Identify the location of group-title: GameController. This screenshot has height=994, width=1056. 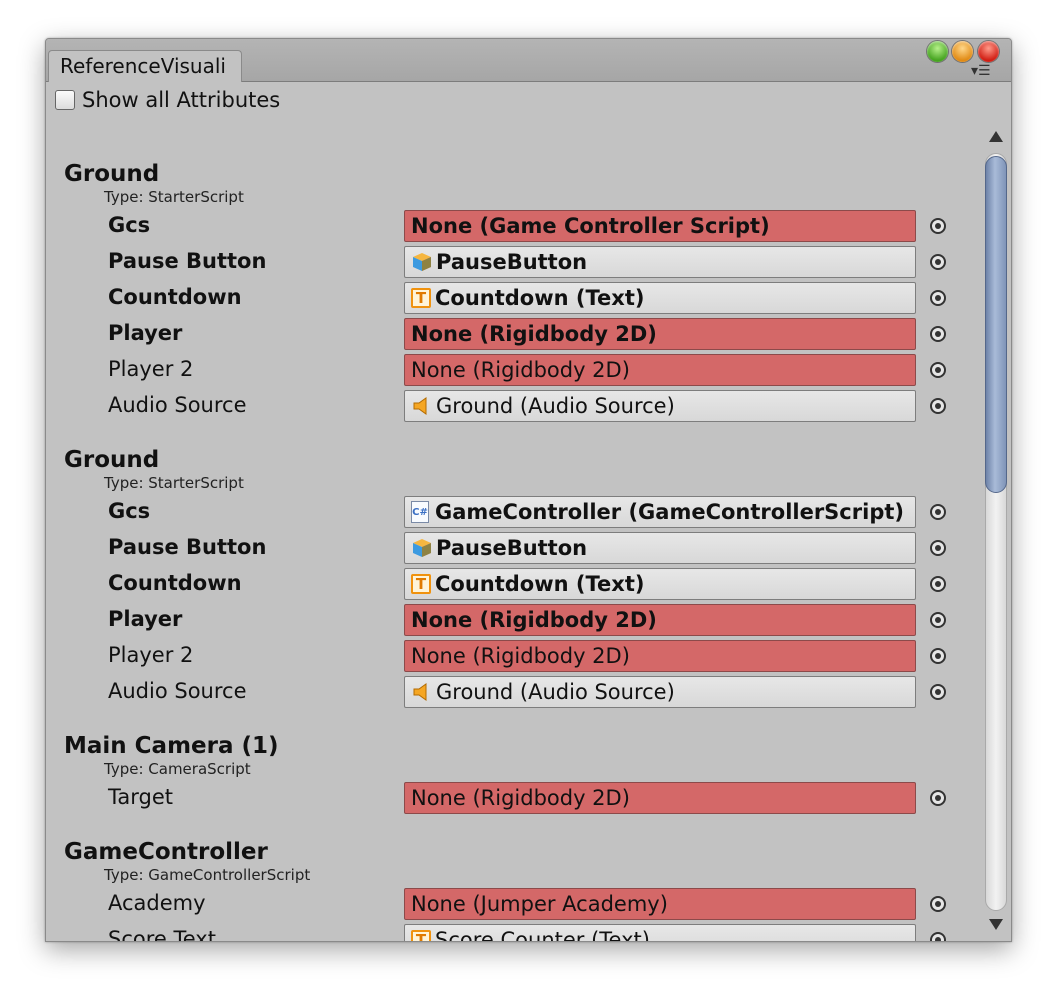
(166, 852).